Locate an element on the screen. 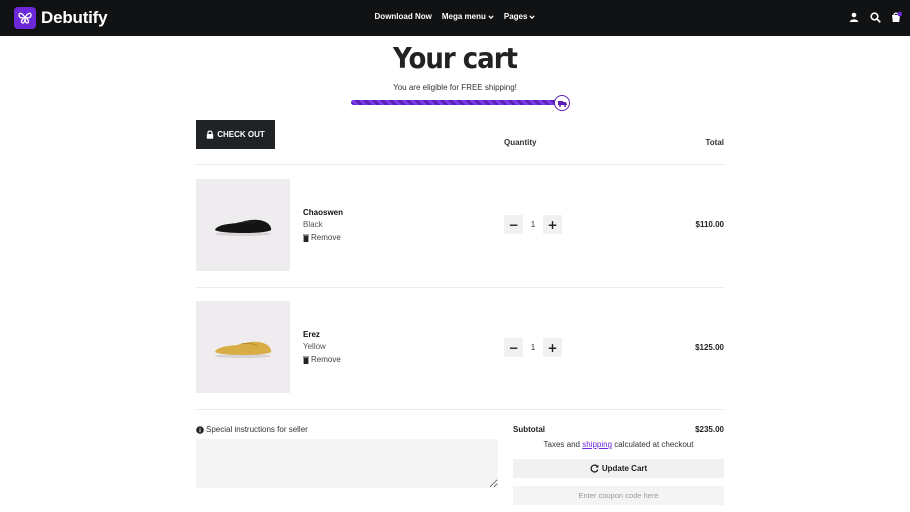 The width and height of the screenshot is (910, 512). line-item-total: $125.00 is located at coordinates (709, 347).